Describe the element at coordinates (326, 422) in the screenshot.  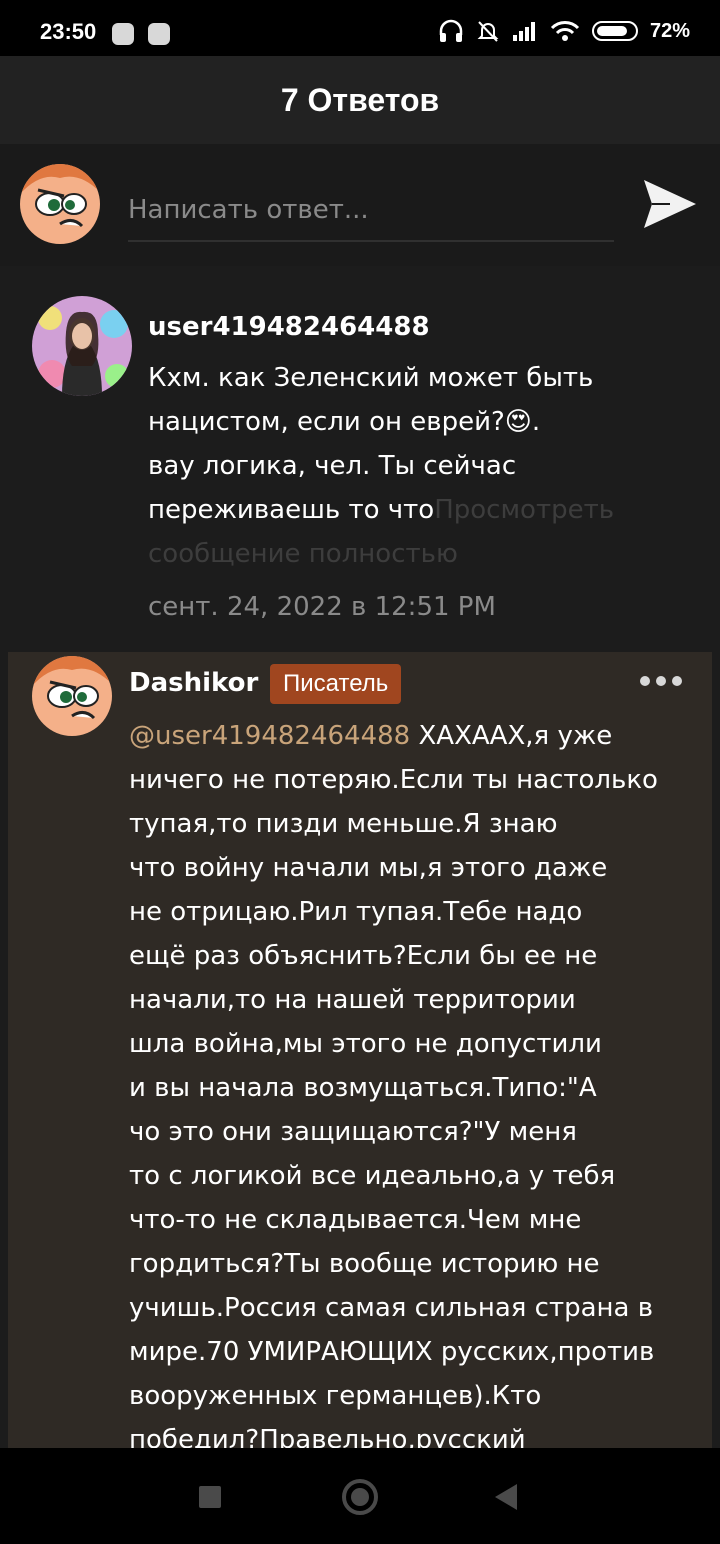
I see `comment-text: нацистом, если он еврей?` at that location.